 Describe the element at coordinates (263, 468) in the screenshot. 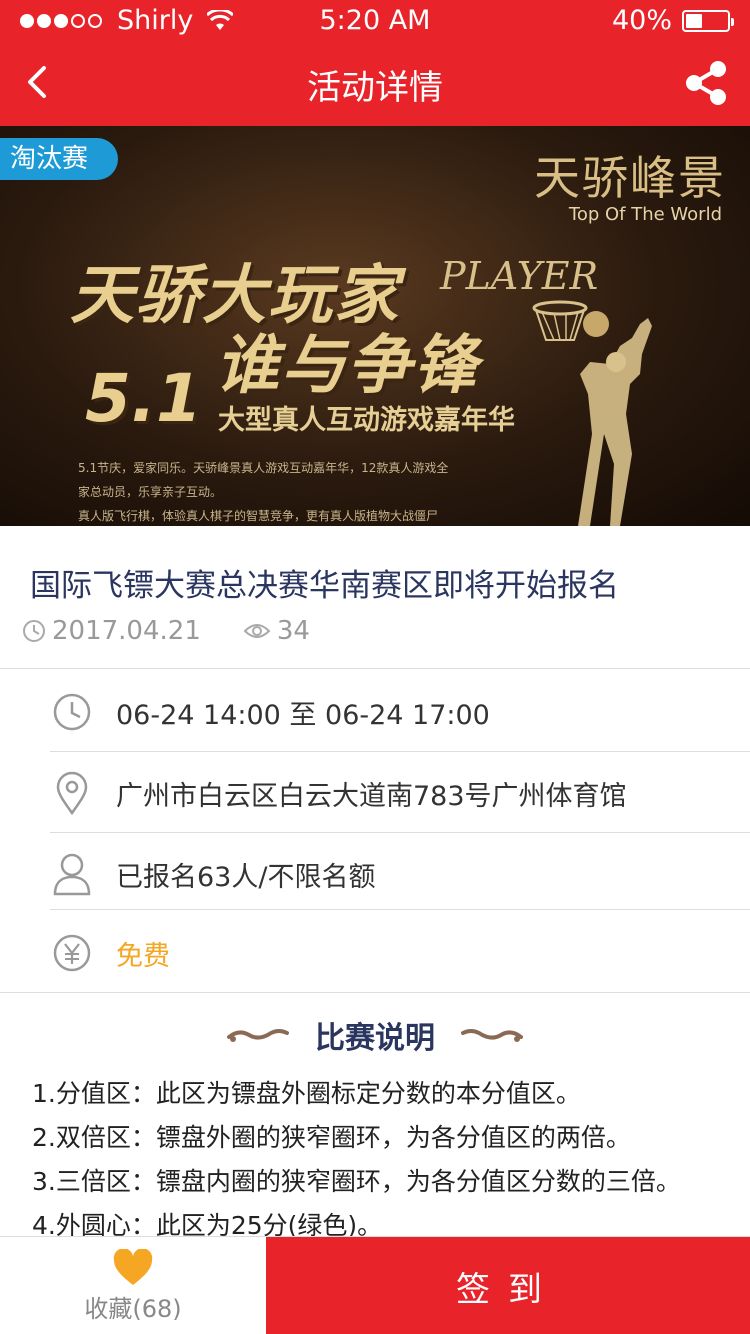

I see `banner-copy-line: 5.1节庆，爱家同乐。天骄峰景真人游戏互动嘉年华，12款真人游戏全` at that location.